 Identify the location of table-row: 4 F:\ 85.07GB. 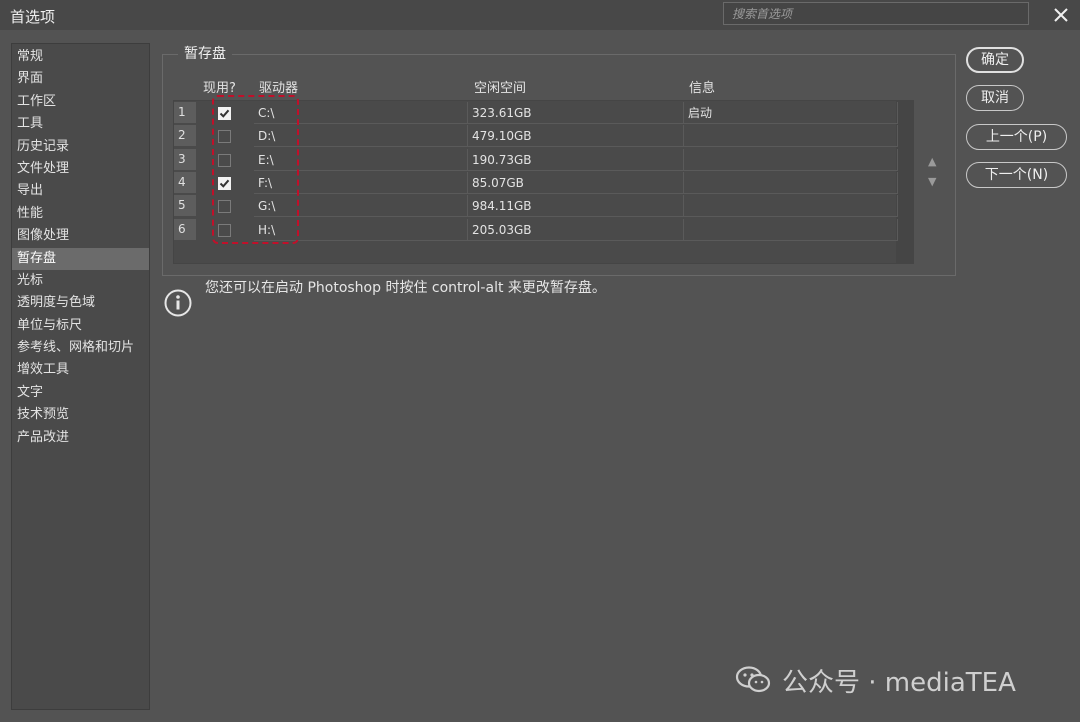
(536, 183).